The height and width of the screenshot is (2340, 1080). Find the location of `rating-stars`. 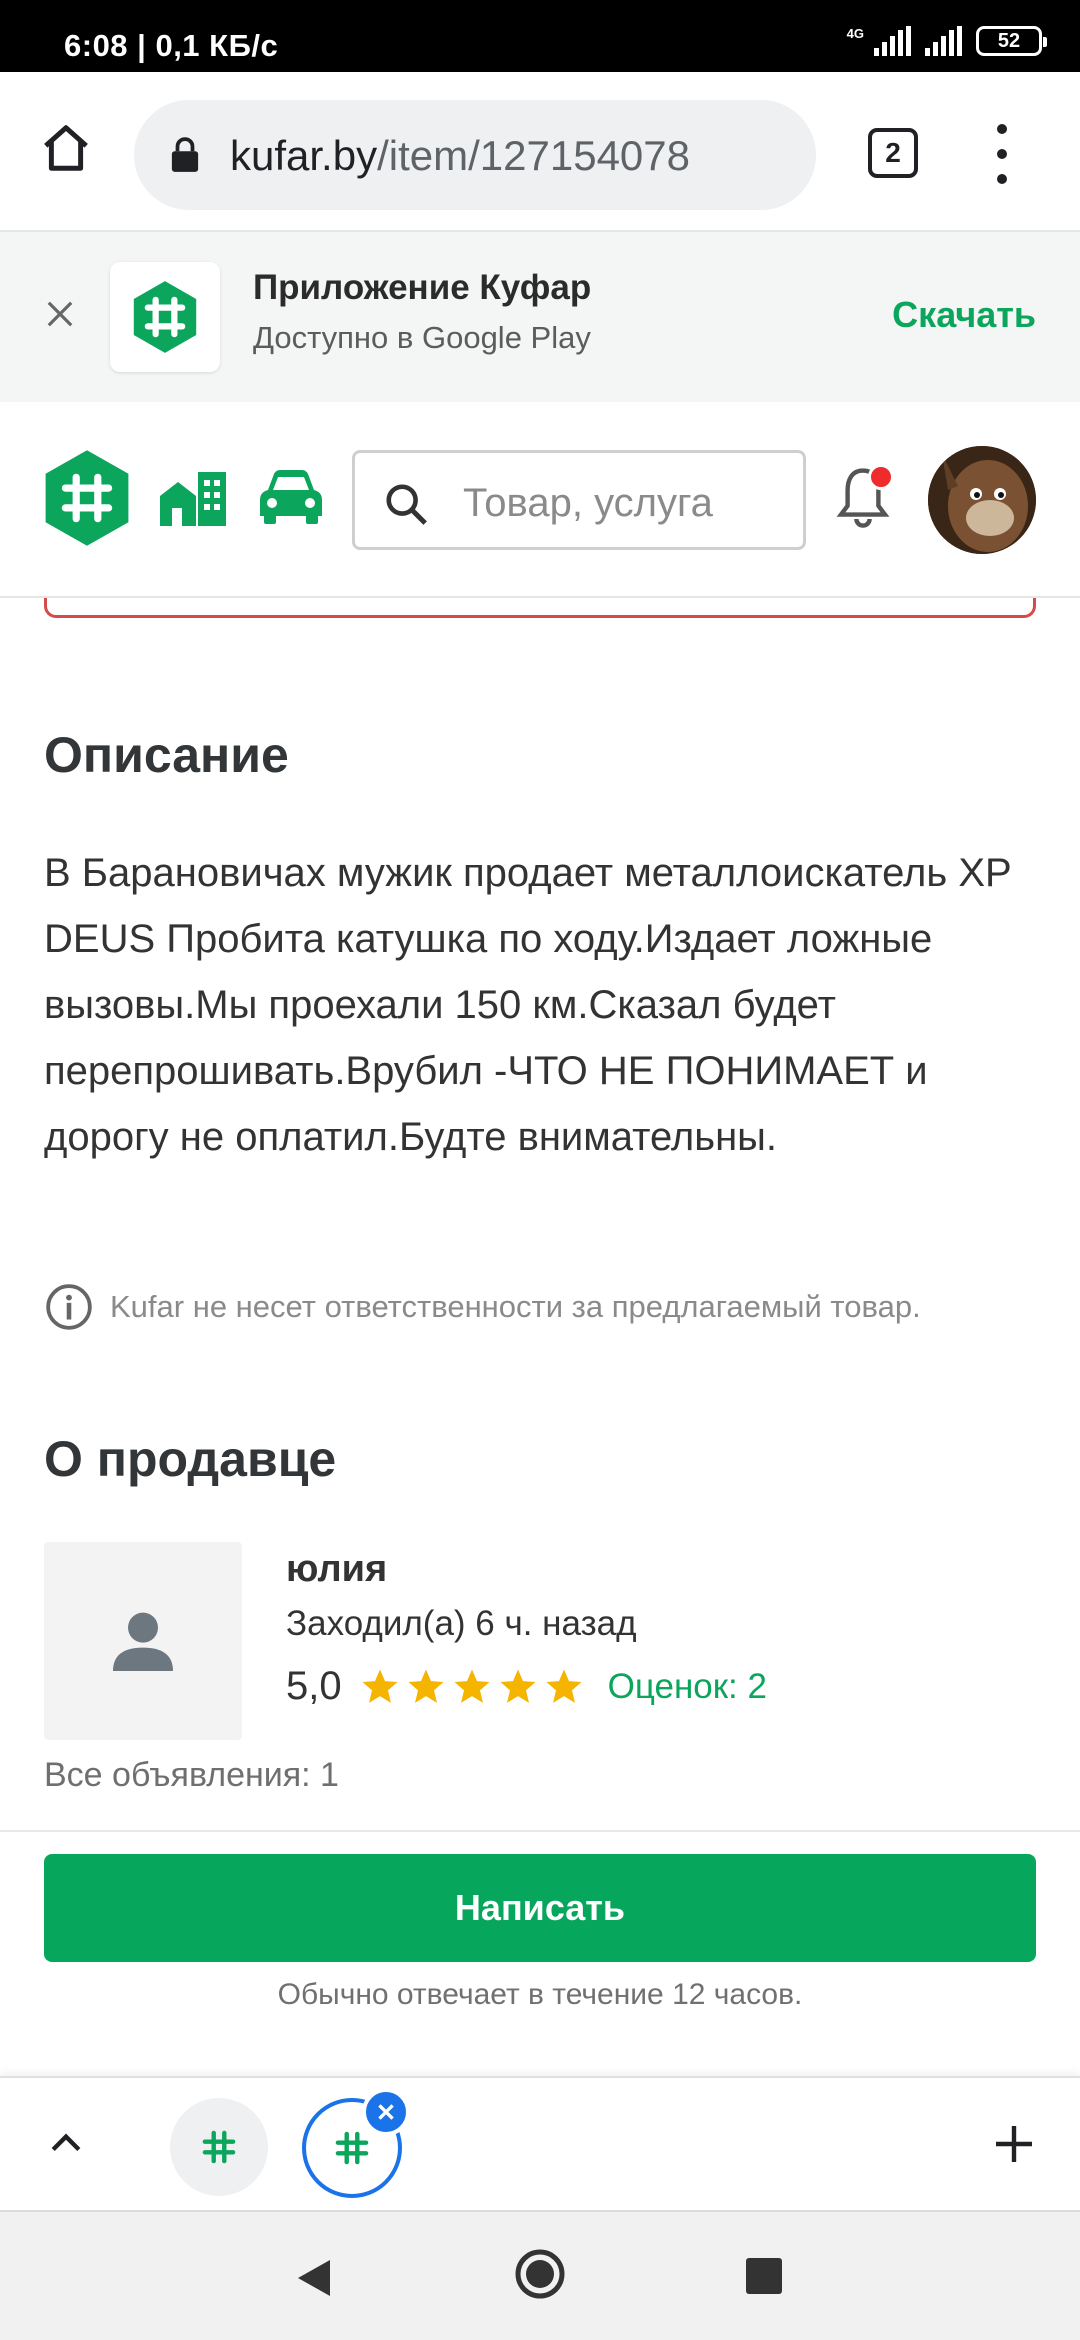

rating-stars is located at coordinates (472, 1687).